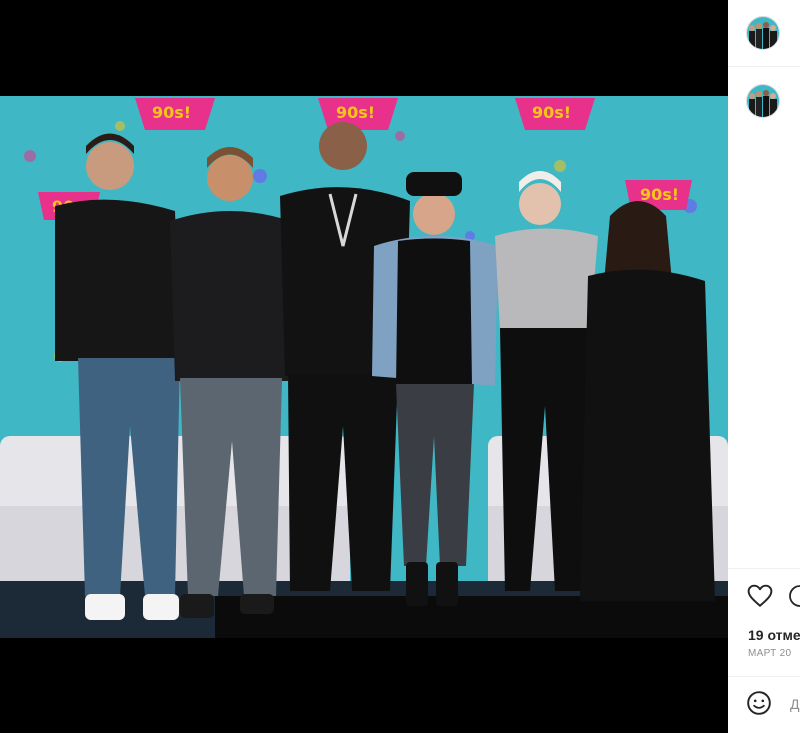 Image resolution: width=800 pixels, height=733 pixels. What do you see at coordinates (794, 704) in the screenshot?
I see `comment-input: Д` at bounding box center [794, 704].